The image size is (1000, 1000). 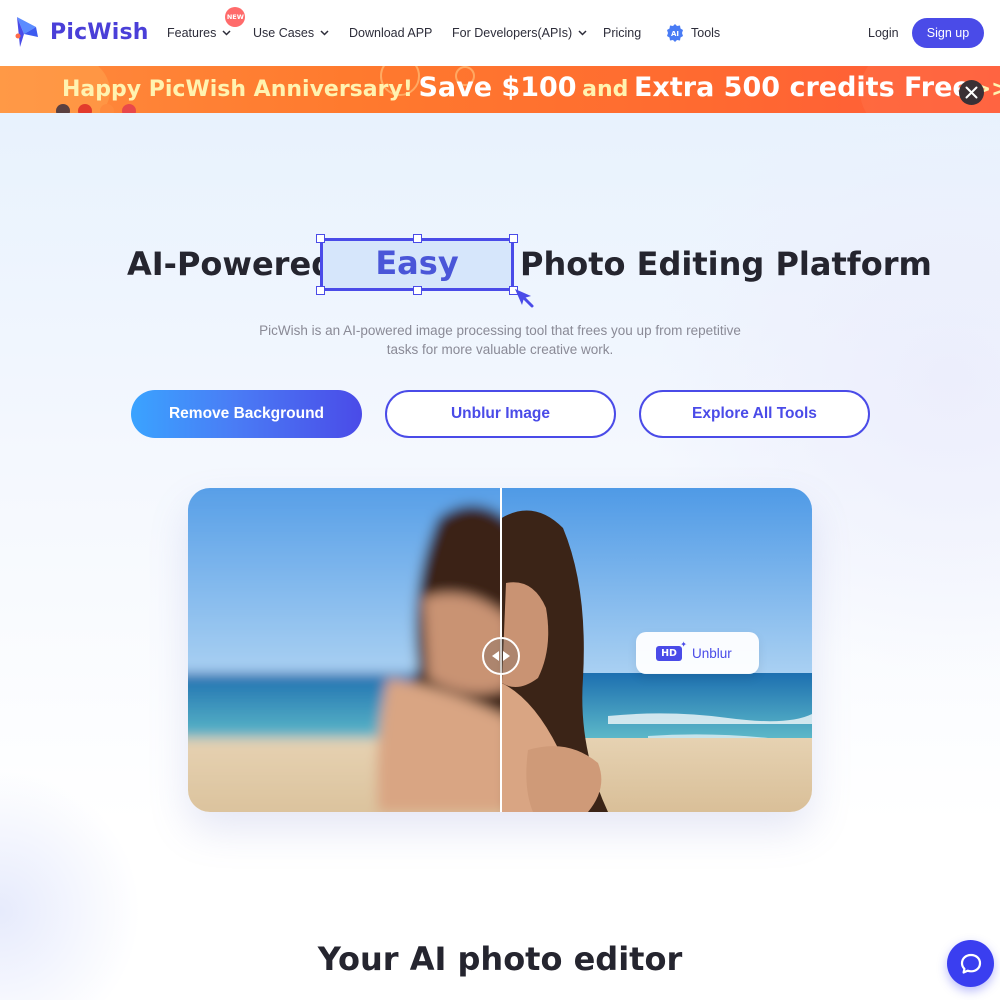 What do you see at coordinates (802, 87) in the screenshot?
I see `banner-text-part4: Extra 500 credits Free` at bounding box center [802, 87].